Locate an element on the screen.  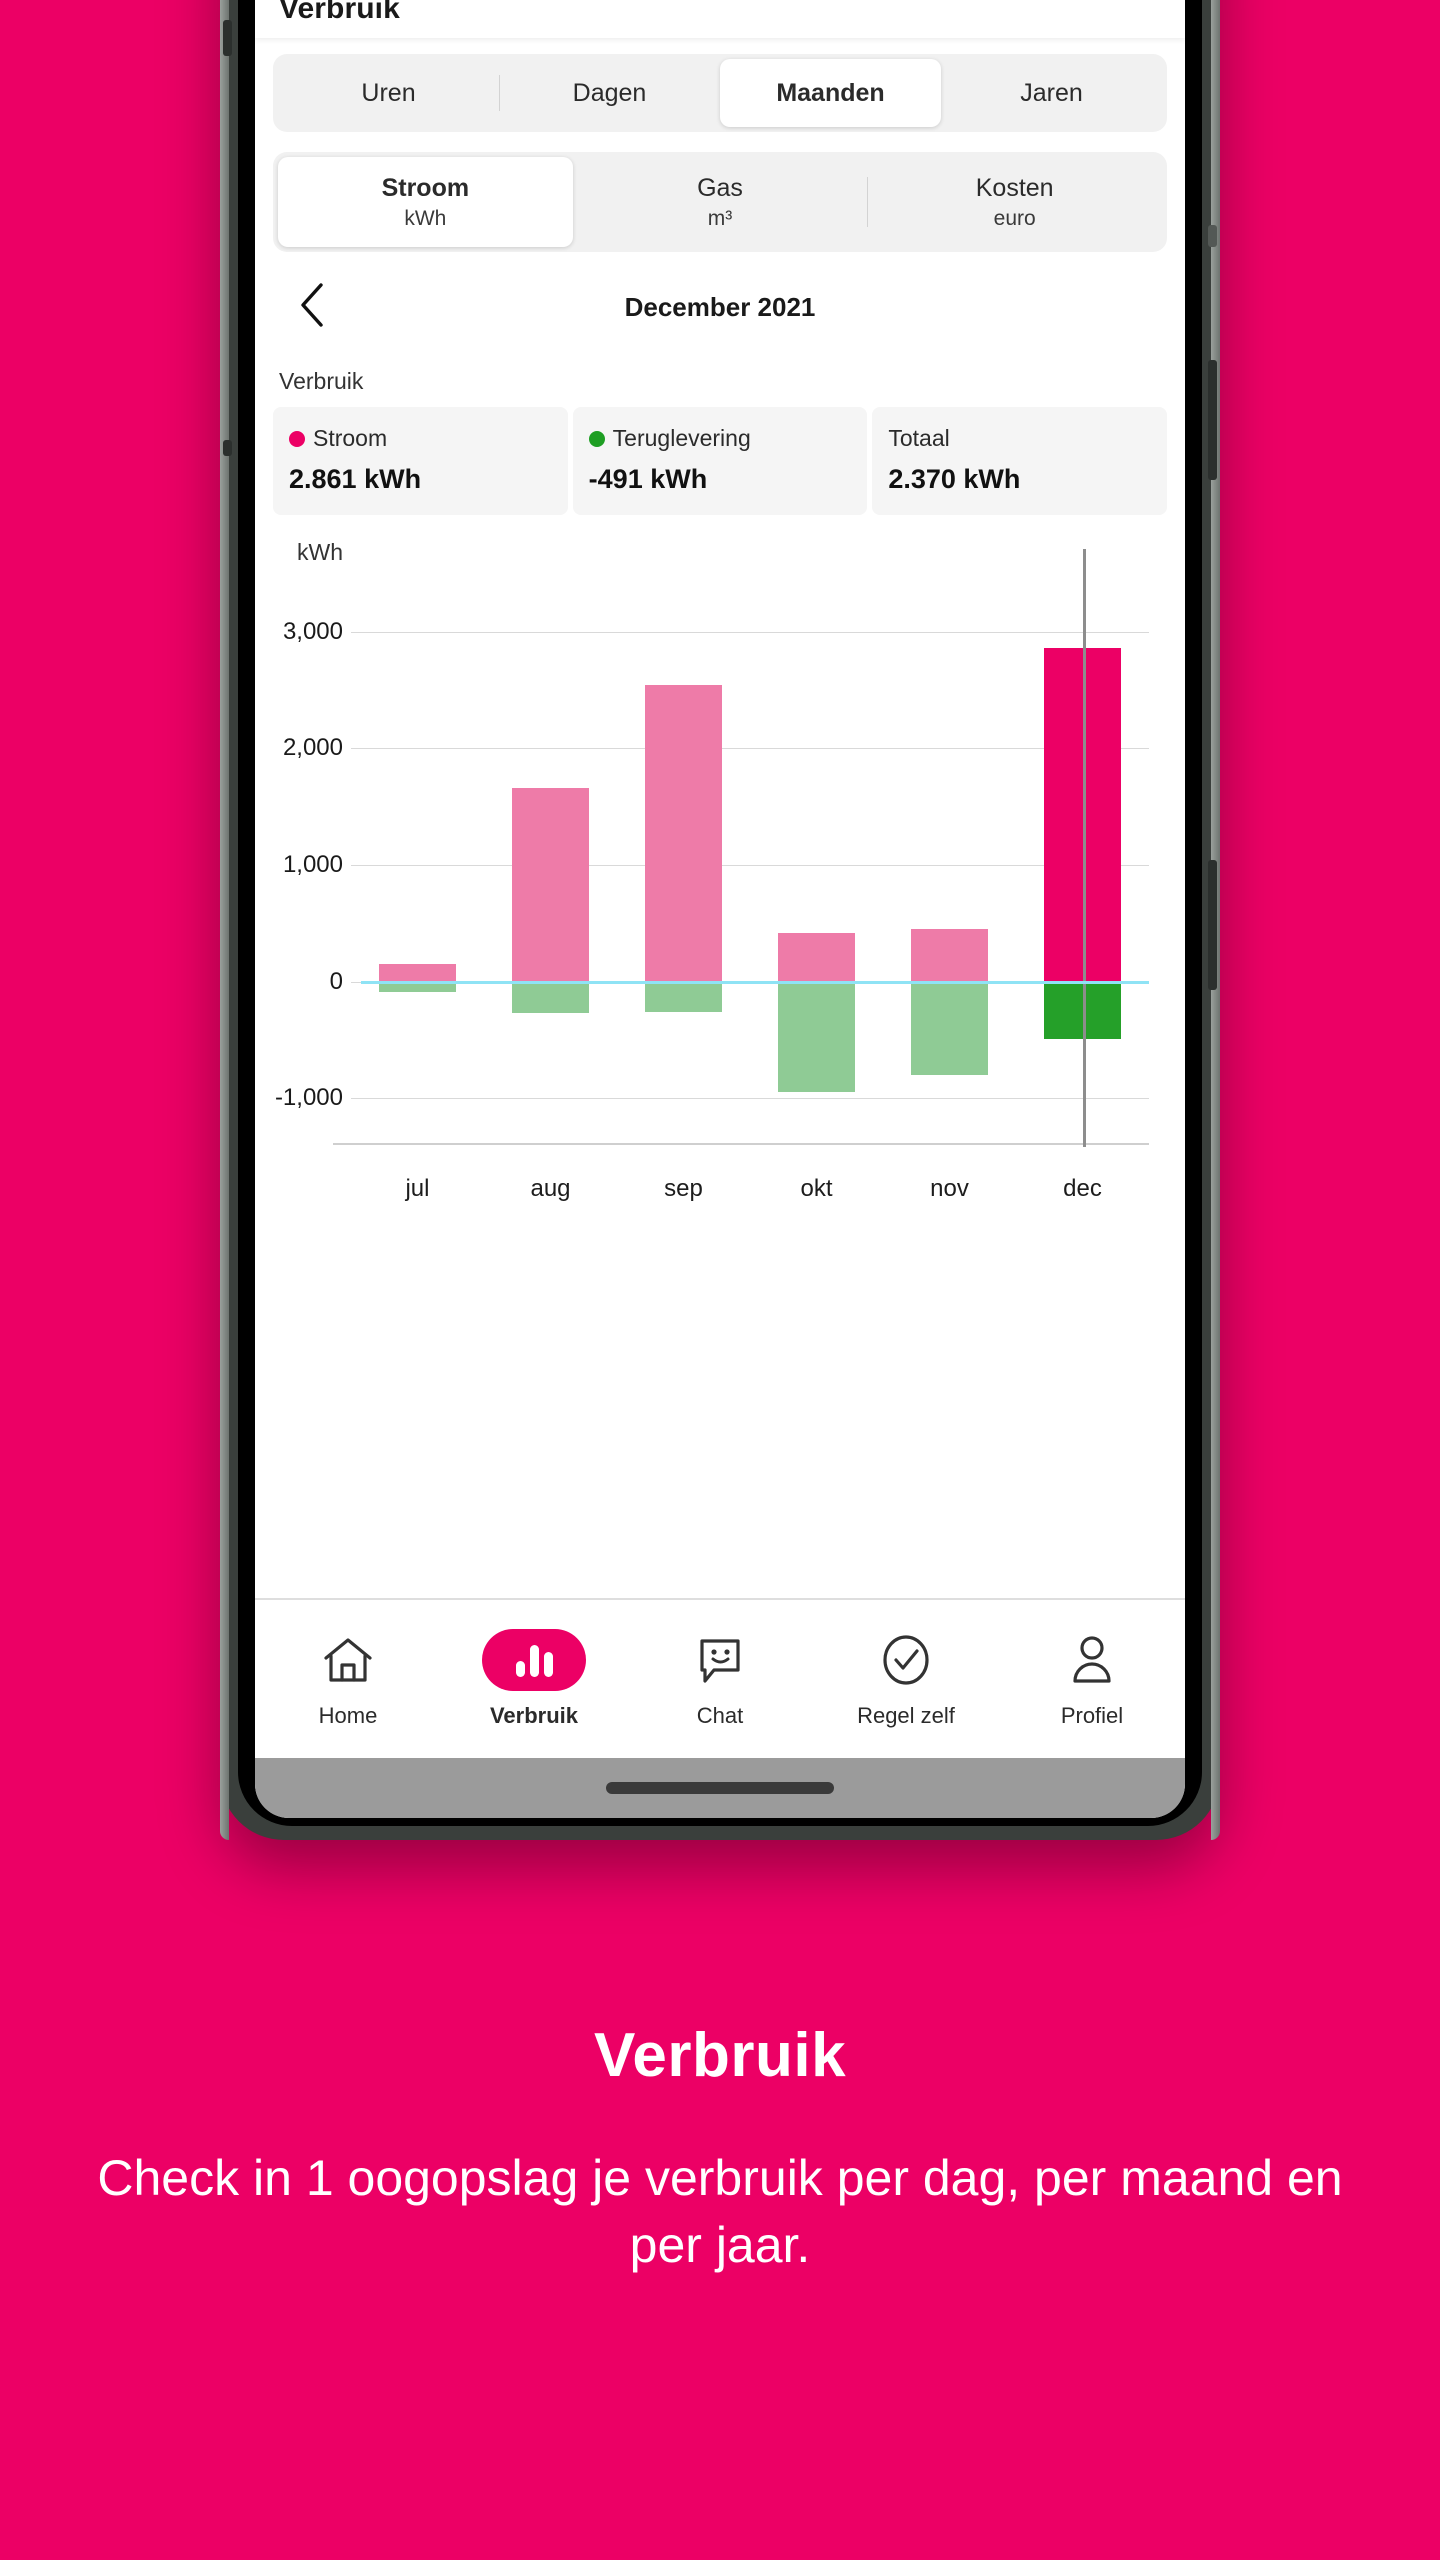
check-circle-icon is located at coordinates (906, 1660).